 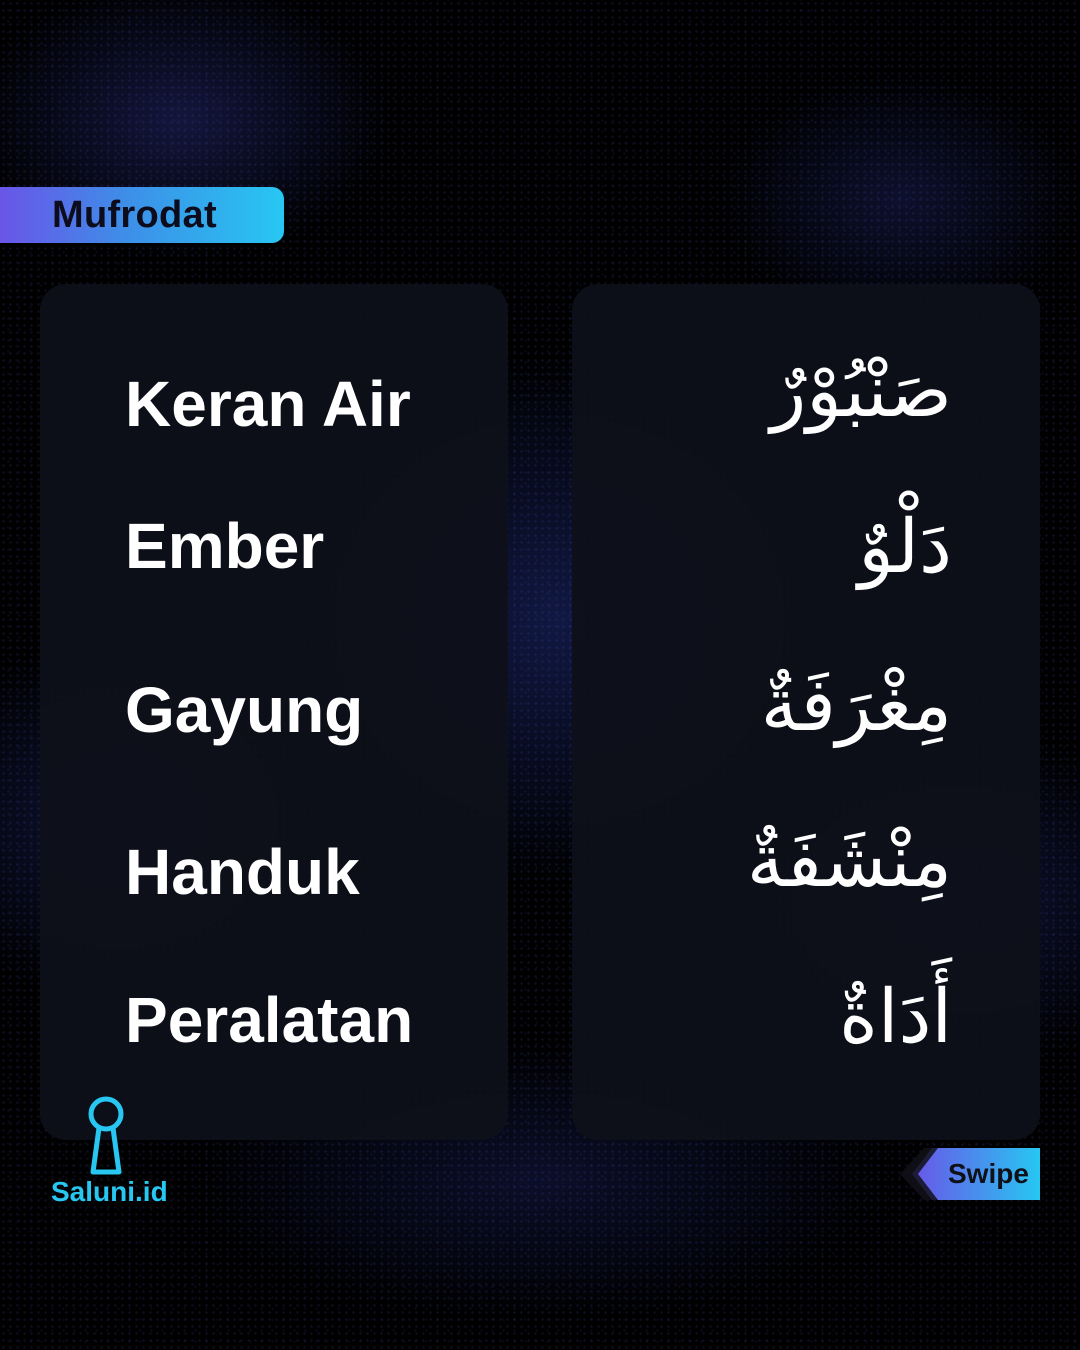 What do you see at coordinates (134, 214) in the screenshot?
I see `category-tag-label: Mufrodat` at bounding box center [134, 214].